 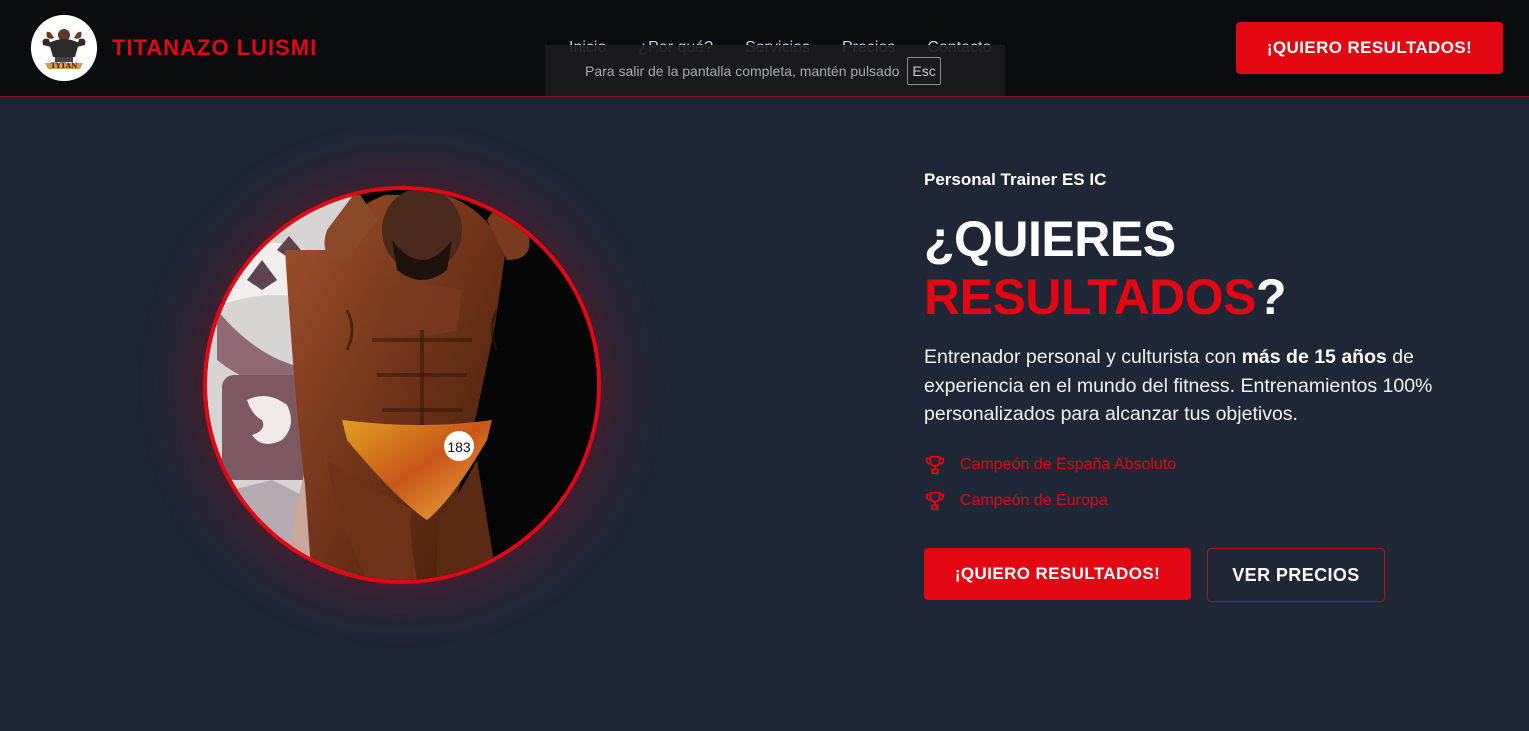 What do you see at coordinates (64, 48) in the screenshot?
I see `brand-logo: TYTAN` at bounding box center [64, 48].